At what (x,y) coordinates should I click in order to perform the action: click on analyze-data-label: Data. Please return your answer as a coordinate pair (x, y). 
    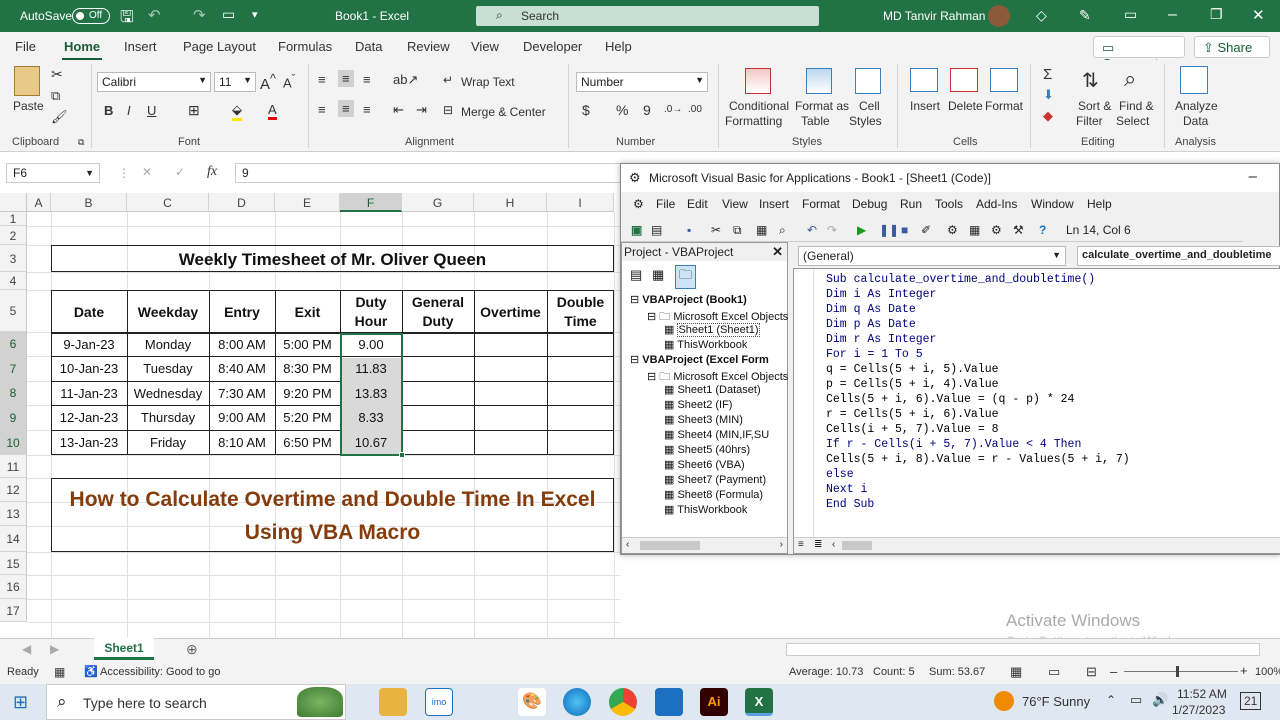
    Looking at the image, I should click on (1195, 121).